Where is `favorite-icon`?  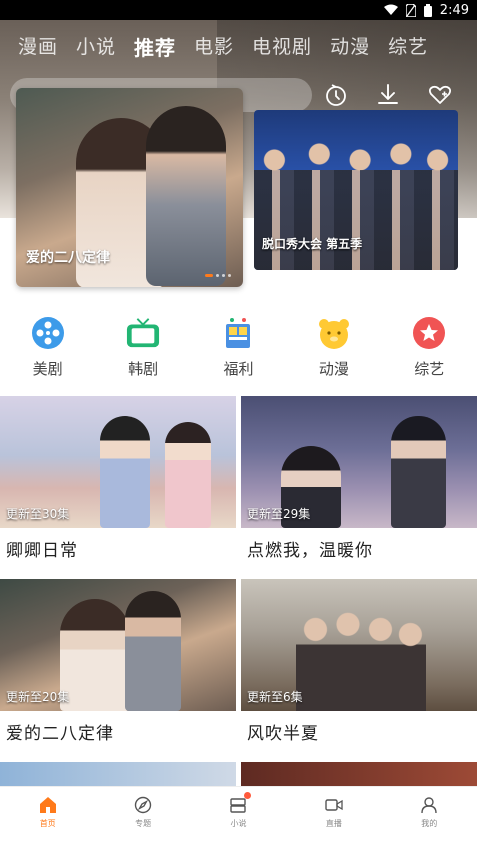
favorite-icon is located at coordinates (440, 95).